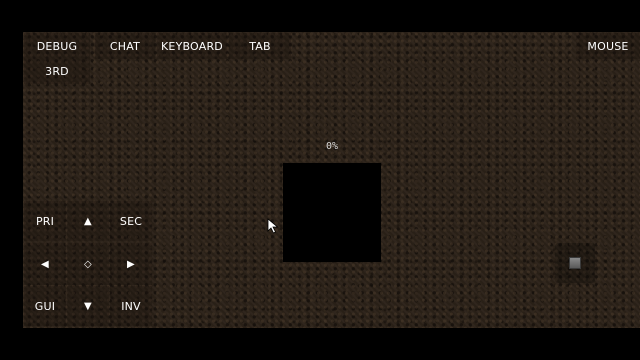 The height and width of the screenshot is (360, 640). What do you see at coordinates (131, 306) in the screenshot?
I see `inventory-button: INV` at bounding box center [131, 306].